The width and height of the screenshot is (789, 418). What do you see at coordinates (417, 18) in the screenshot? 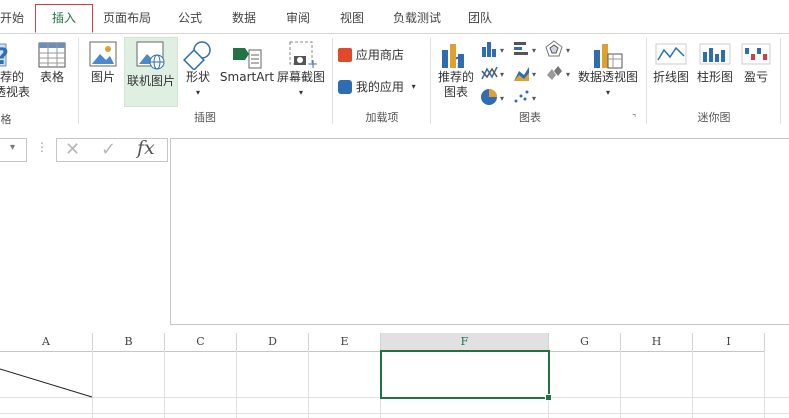
I see `tab-load-test: 负载测试` at bounding box center [417, 18].